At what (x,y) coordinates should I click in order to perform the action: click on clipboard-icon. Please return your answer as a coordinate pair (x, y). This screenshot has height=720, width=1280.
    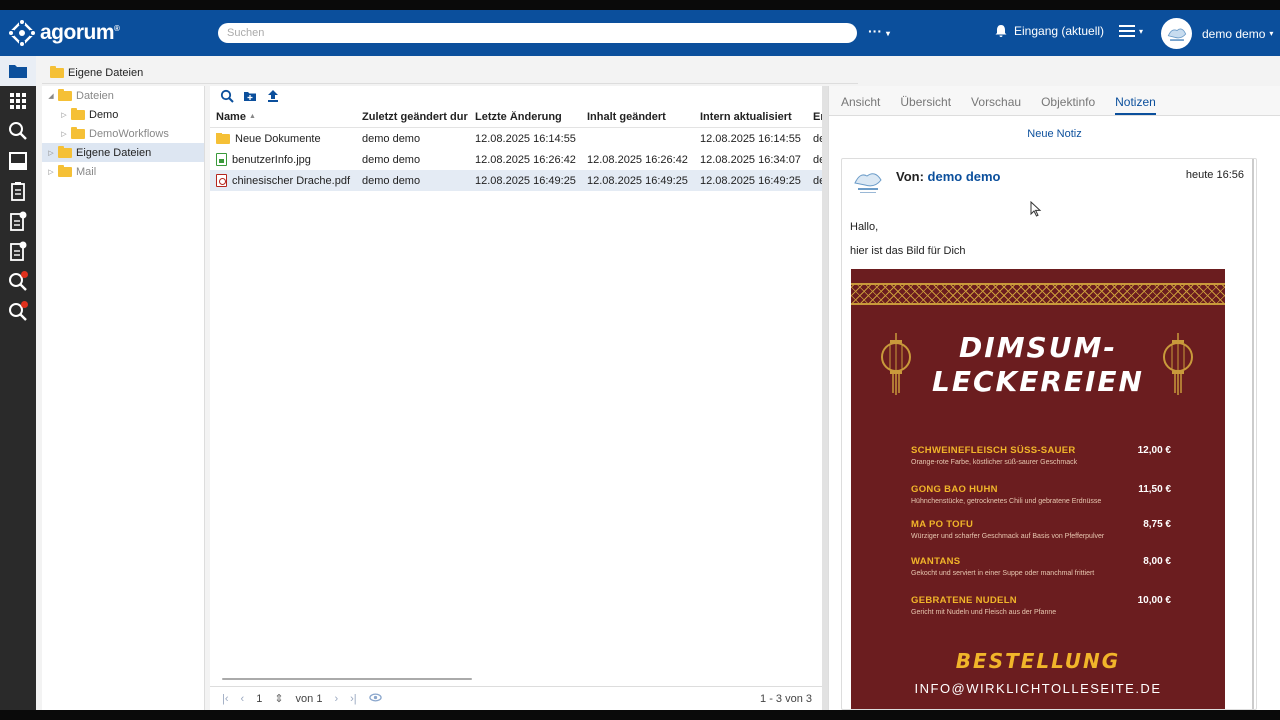
    Looking at the image, I should click on (18, 191).